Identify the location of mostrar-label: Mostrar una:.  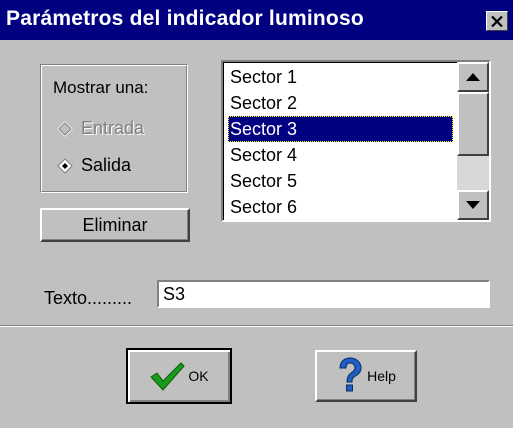
(101, 87).